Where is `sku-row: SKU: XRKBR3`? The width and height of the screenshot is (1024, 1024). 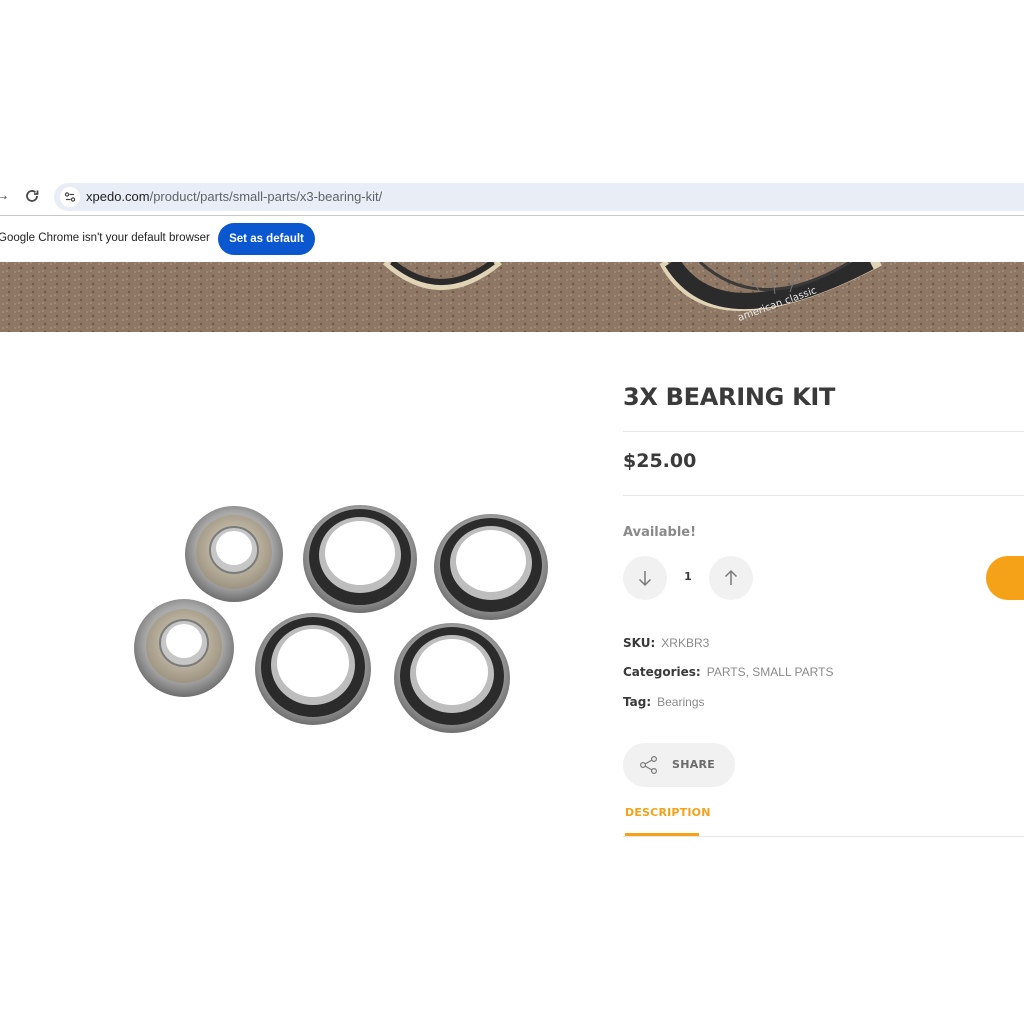 sku-row: SKU: XRKBR3 is located at coordinates (666, 643).